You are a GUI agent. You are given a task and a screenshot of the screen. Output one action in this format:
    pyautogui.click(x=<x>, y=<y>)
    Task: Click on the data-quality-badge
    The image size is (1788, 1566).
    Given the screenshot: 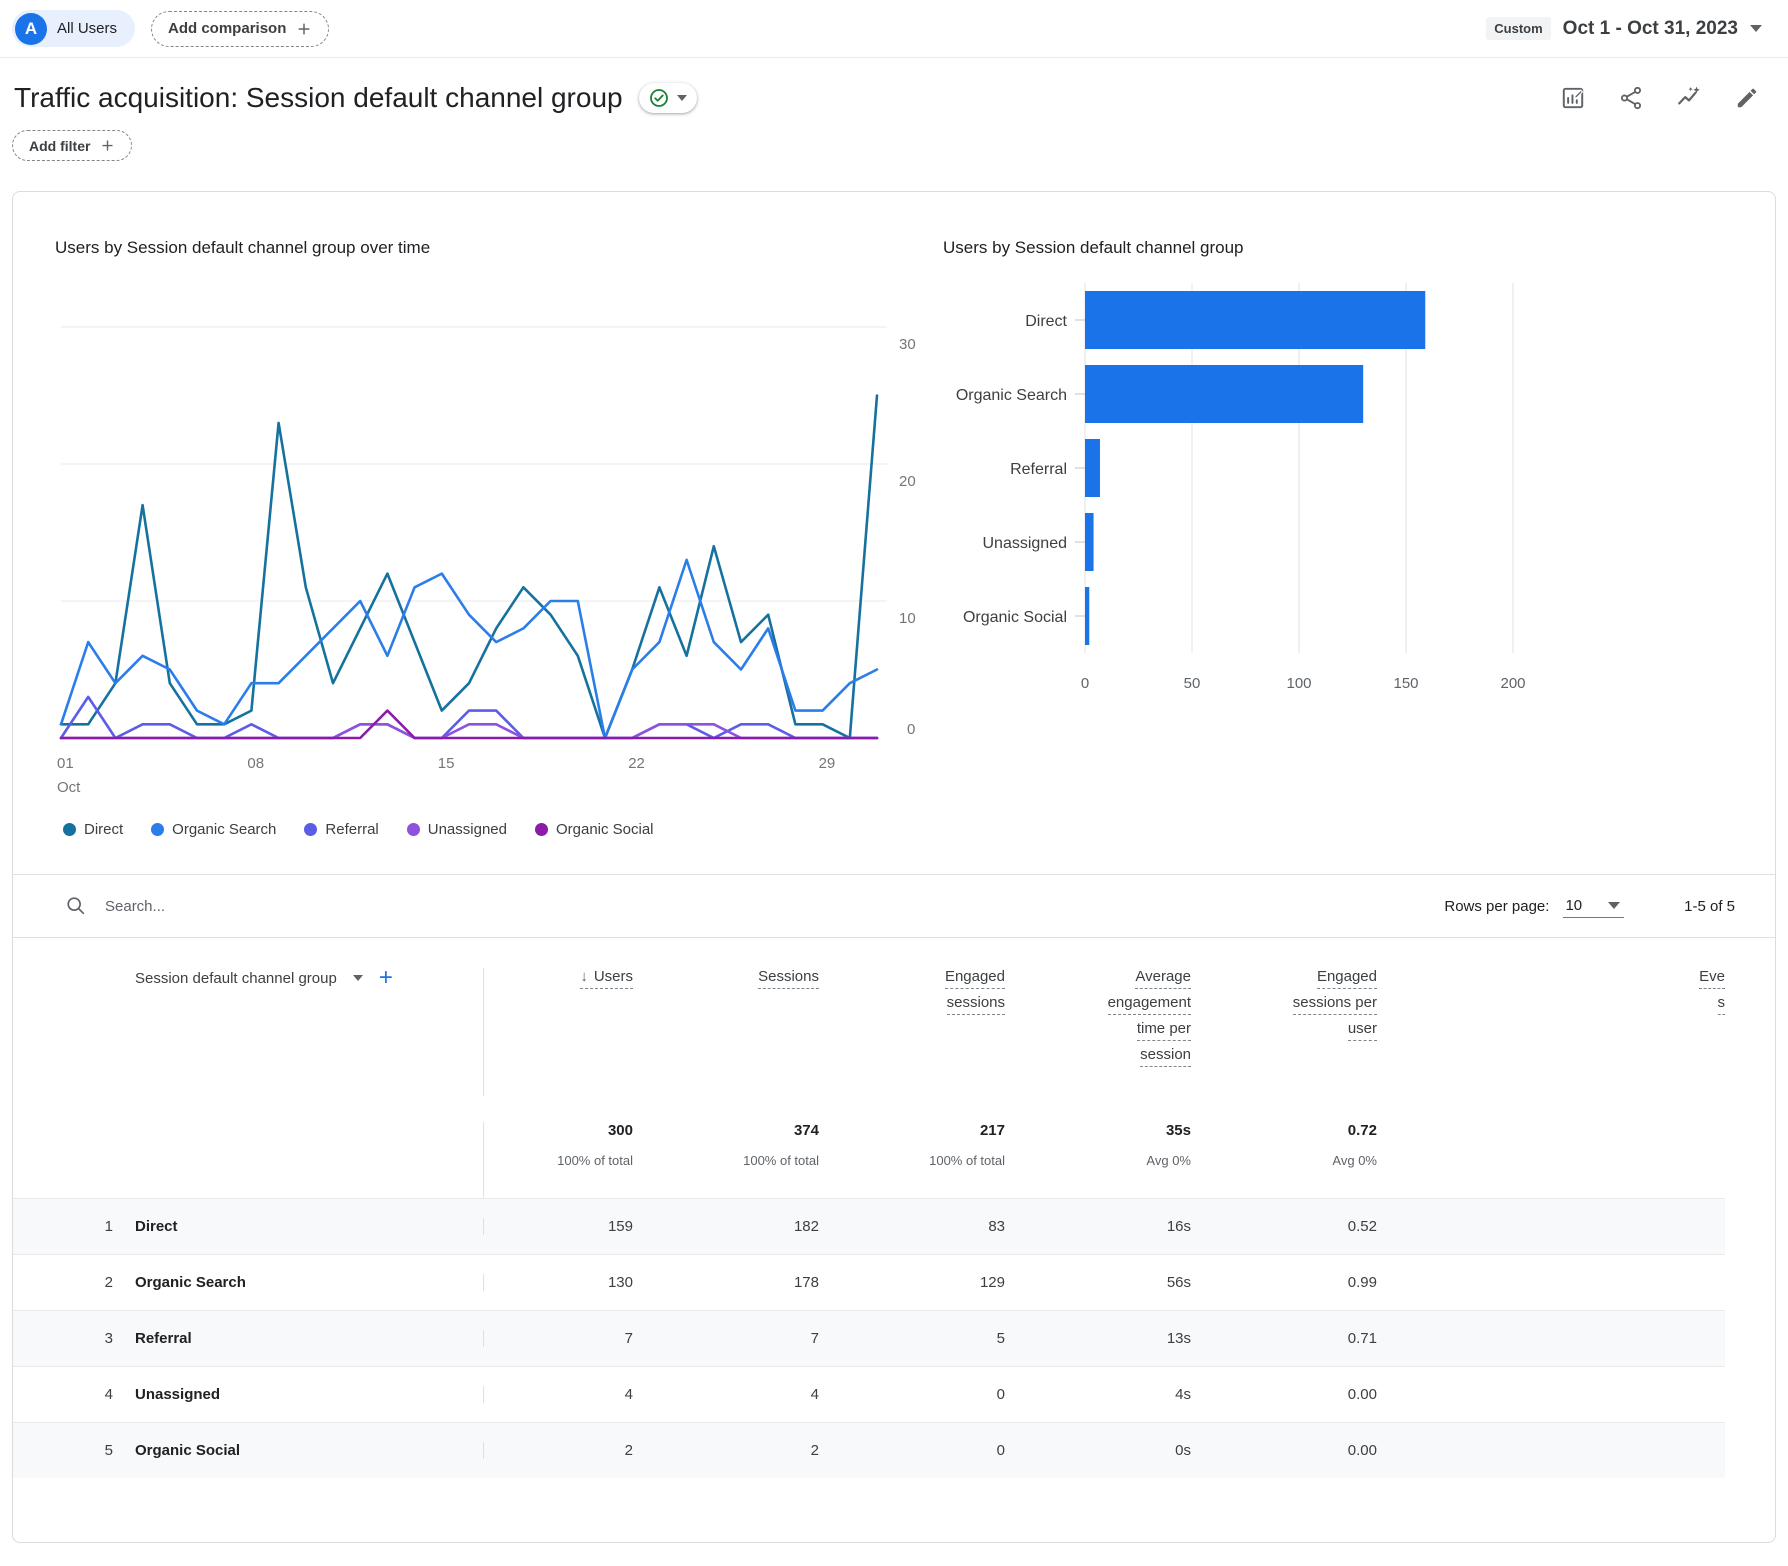 What is the action you would take?
    pyautogui.click(x=667, y=98)
    